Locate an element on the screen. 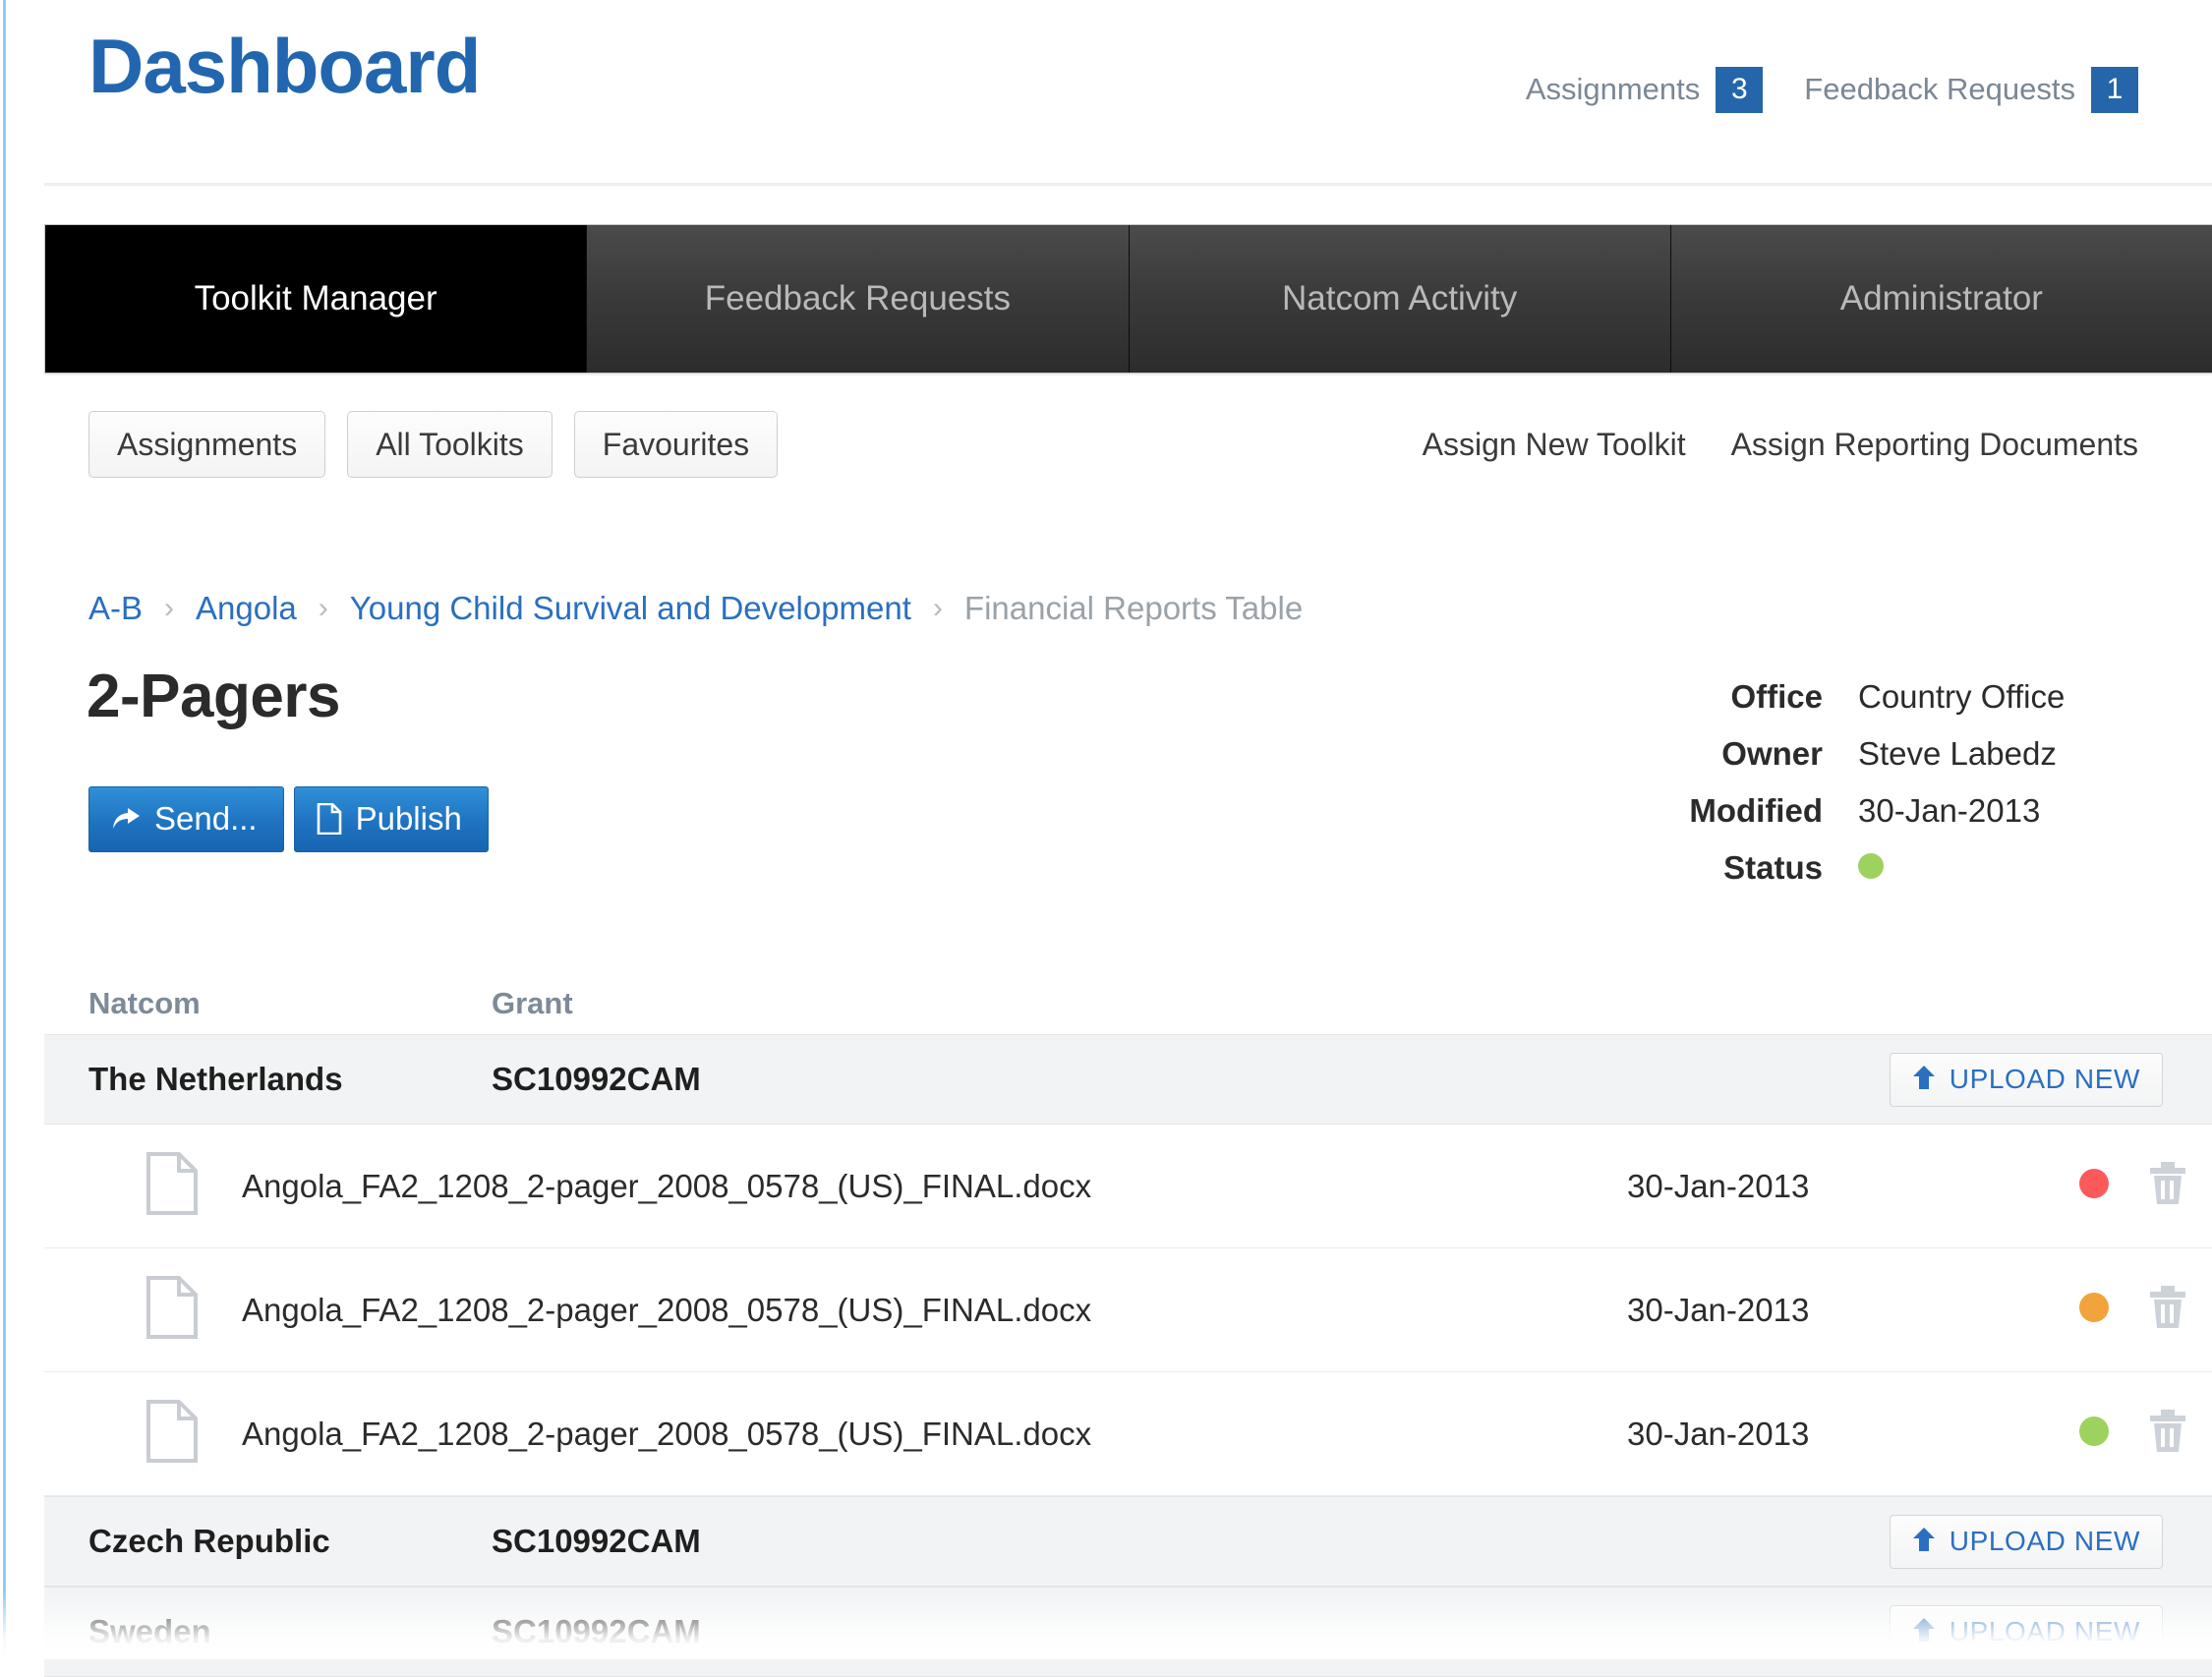 The image size is (2212, 1677). metadata-row-office: Office Country Office is located at coordinates (1893, 696).